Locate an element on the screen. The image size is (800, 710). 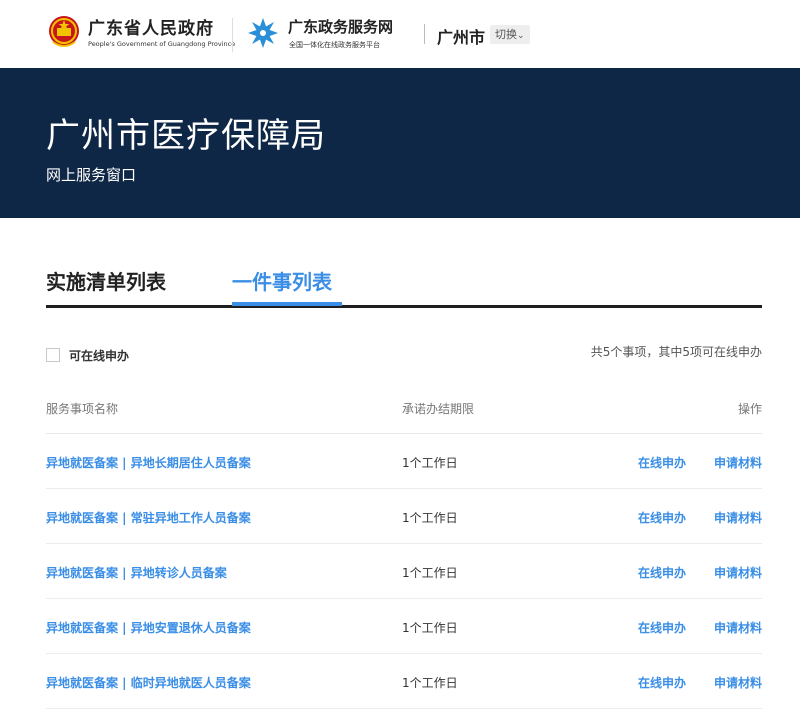
service-title: 广东政务服务网 is located at coordinates (340, 26).